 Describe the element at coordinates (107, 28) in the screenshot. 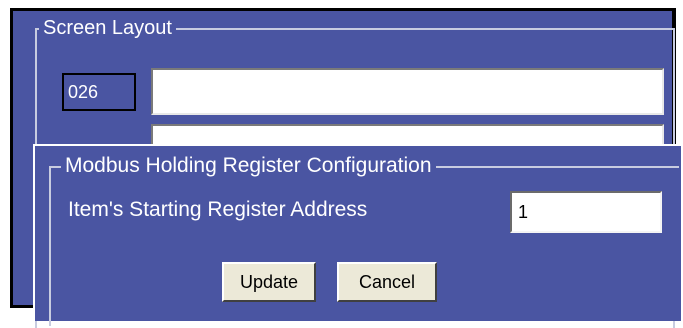

I see `screen-layout-legend: Screen Layout` at that location.